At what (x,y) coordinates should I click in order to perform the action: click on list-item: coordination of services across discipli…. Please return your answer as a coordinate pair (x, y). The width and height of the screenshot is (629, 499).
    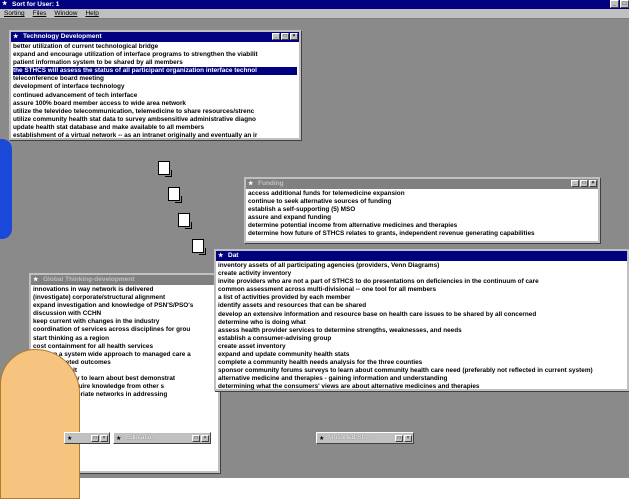
    Looking at the image, I should click on (124, 330).